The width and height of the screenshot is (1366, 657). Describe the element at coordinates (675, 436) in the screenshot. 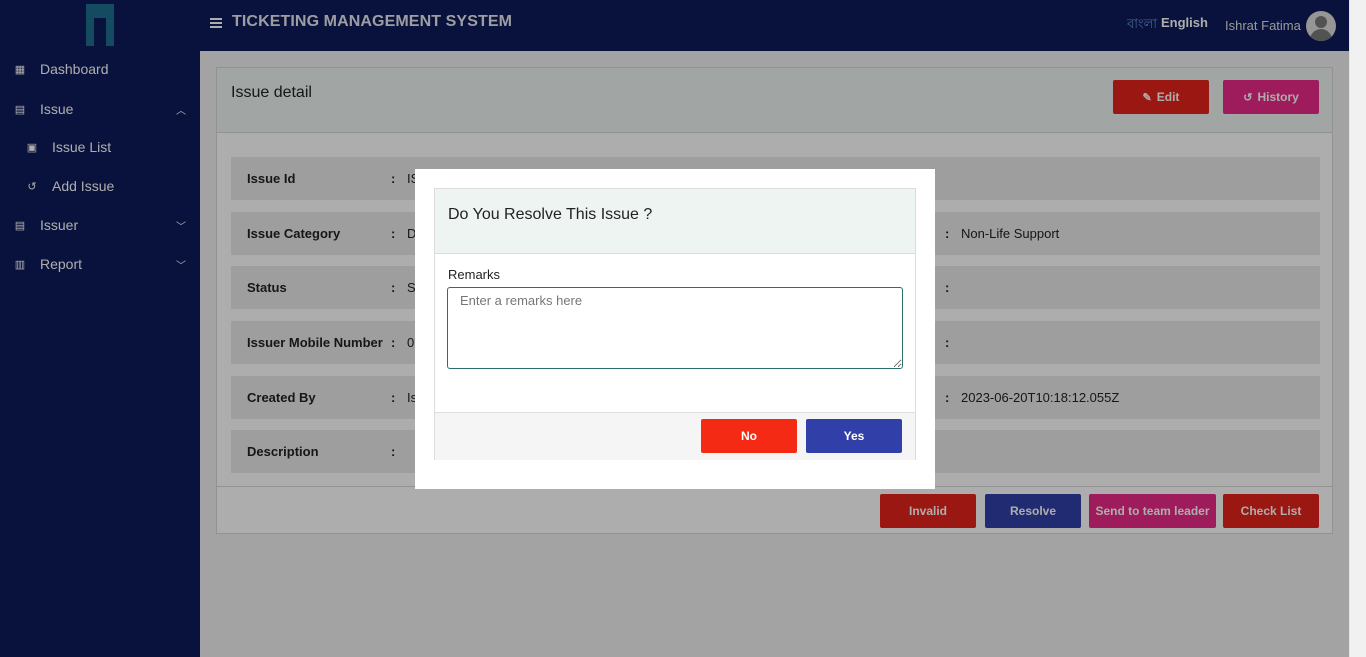

I see `dialog-footer: No Yes` at that location.